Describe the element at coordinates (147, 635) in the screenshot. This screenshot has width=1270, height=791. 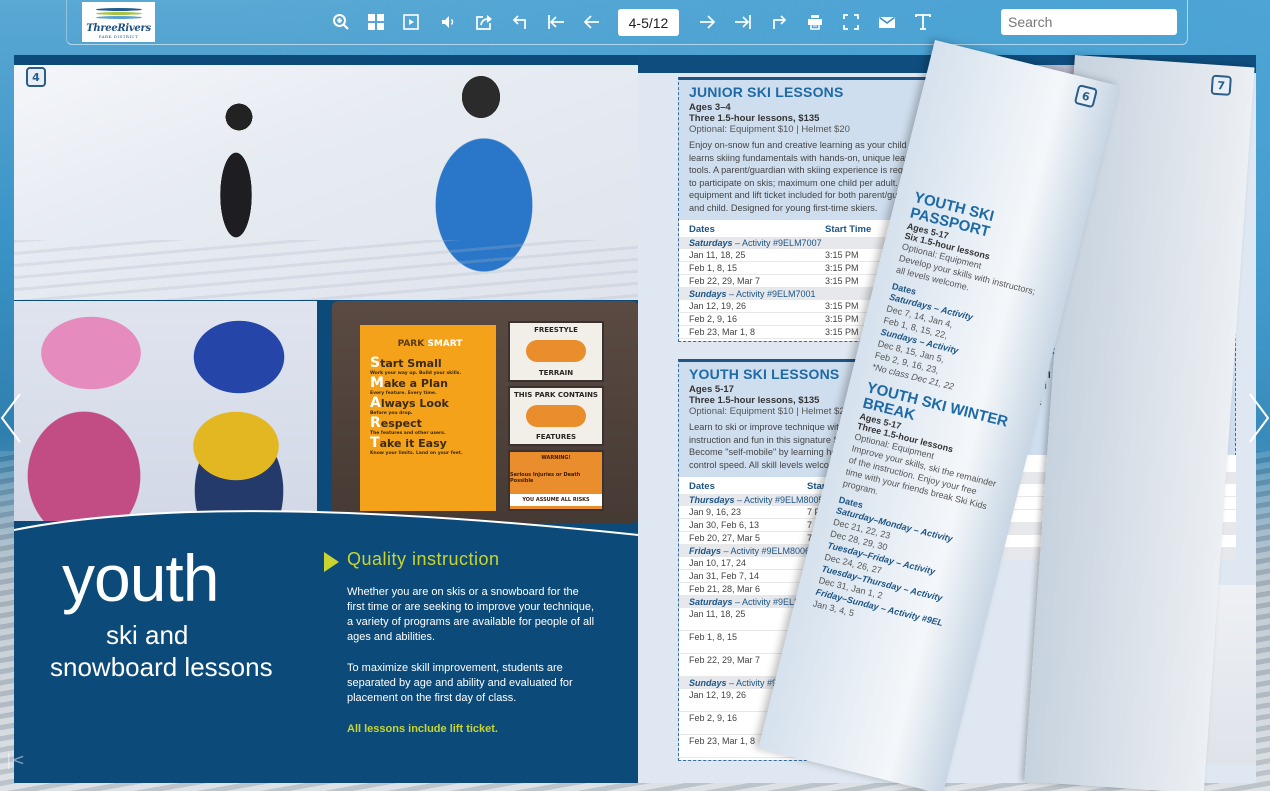
I see `hero-subtitle-line1: ski and` at that location.